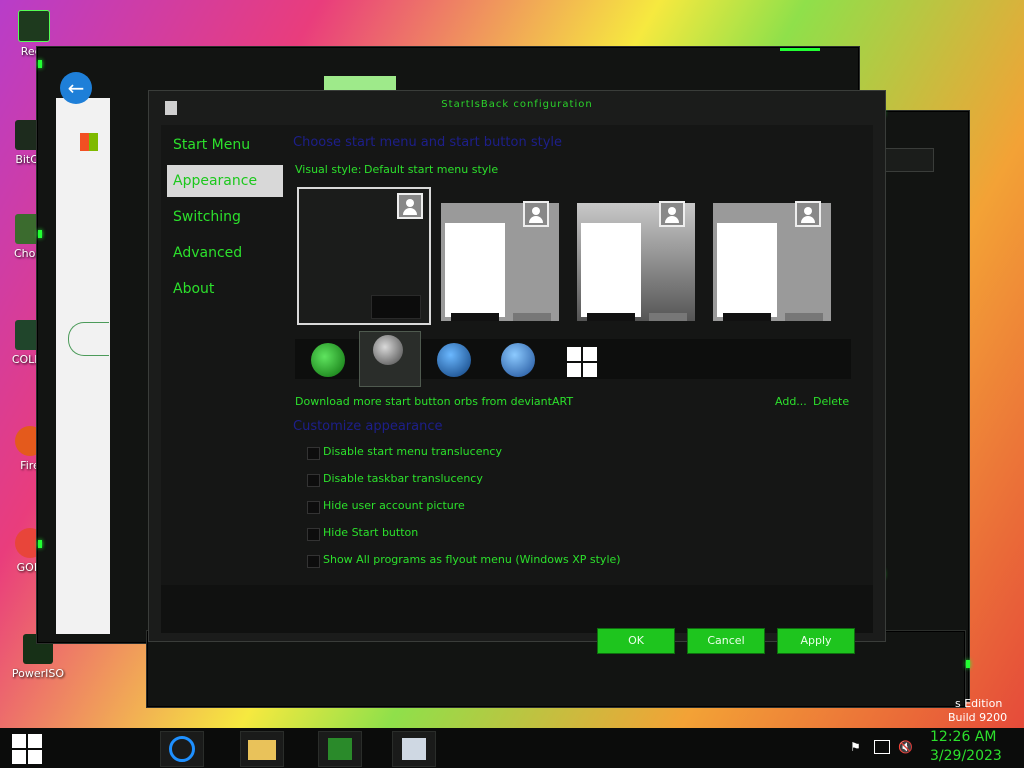 This screenshot has width=1024, height=768. What do you see at coordinates (921, 406) in the screenshot?
I see `background-window-right` at bounding box center [921, 406].